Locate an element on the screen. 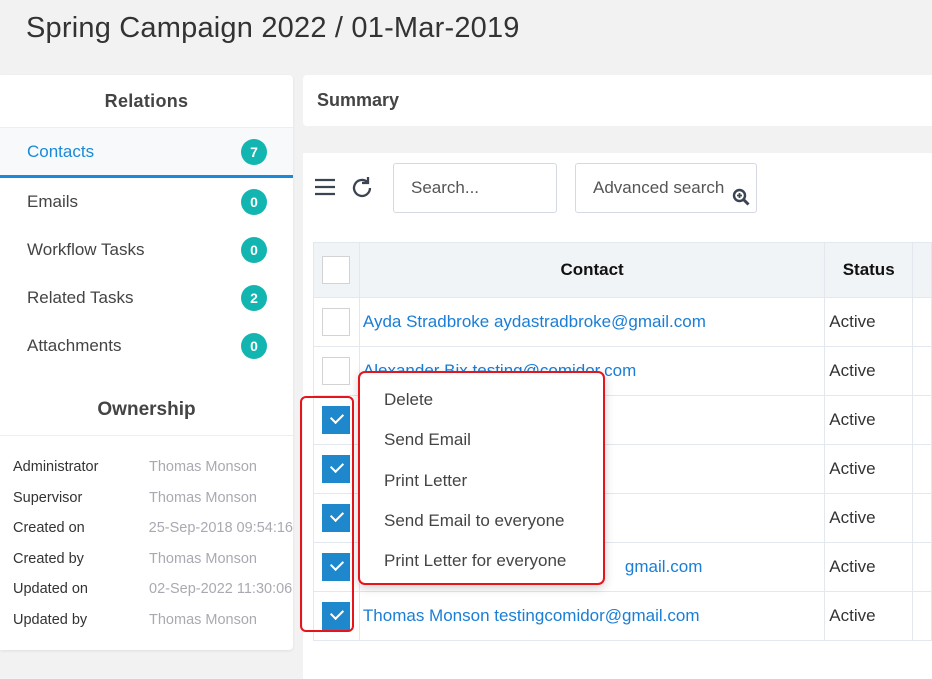 Image resolution: width=932 pixels, height=679 pixels. ownership-key: Administrator is located at coordinates (56, 467).